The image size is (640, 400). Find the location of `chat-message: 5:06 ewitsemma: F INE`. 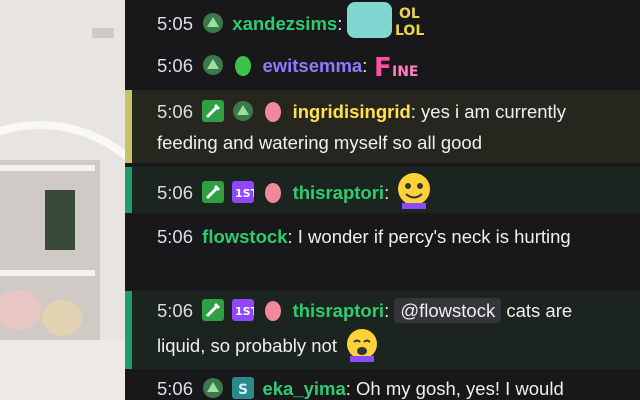

chat-message: 5:06 ewitsemma: F INE is located at coordinates (382, 66).